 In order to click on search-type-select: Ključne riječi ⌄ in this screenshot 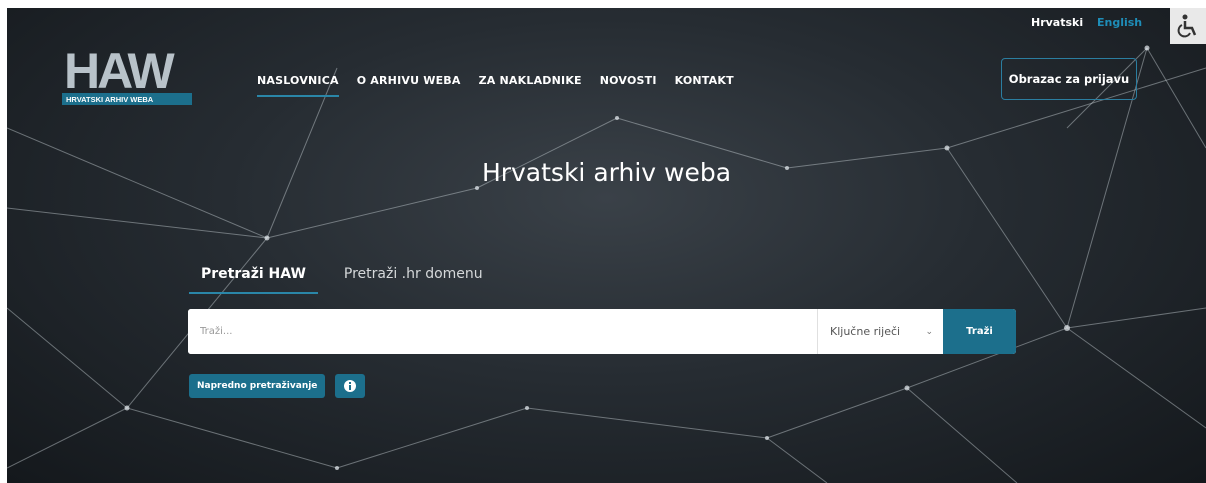, I will do `click(880, 331)`.